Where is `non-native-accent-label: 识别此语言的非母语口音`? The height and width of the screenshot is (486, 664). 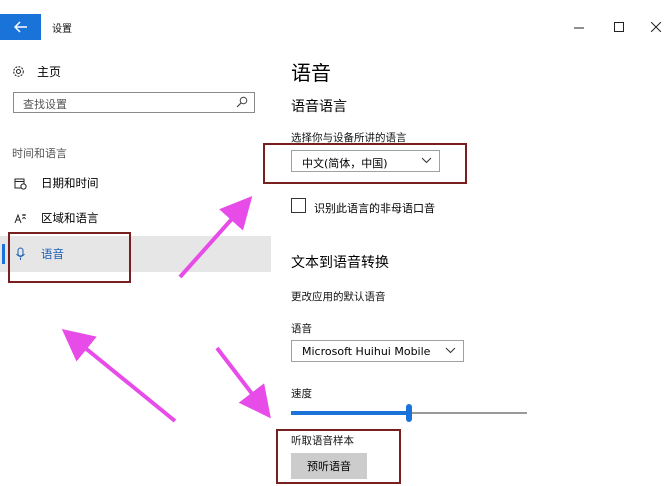 non-native-accent-label: 识别此语言的非母语口音 is located at coordinates (374, 208).